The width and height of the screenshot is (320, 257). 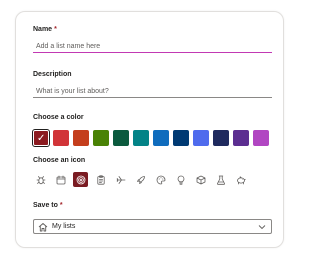 What do you see at coordinates (52, 74) in the screenshot?
I see `description-label: Description` at bounding box center [52, 74].